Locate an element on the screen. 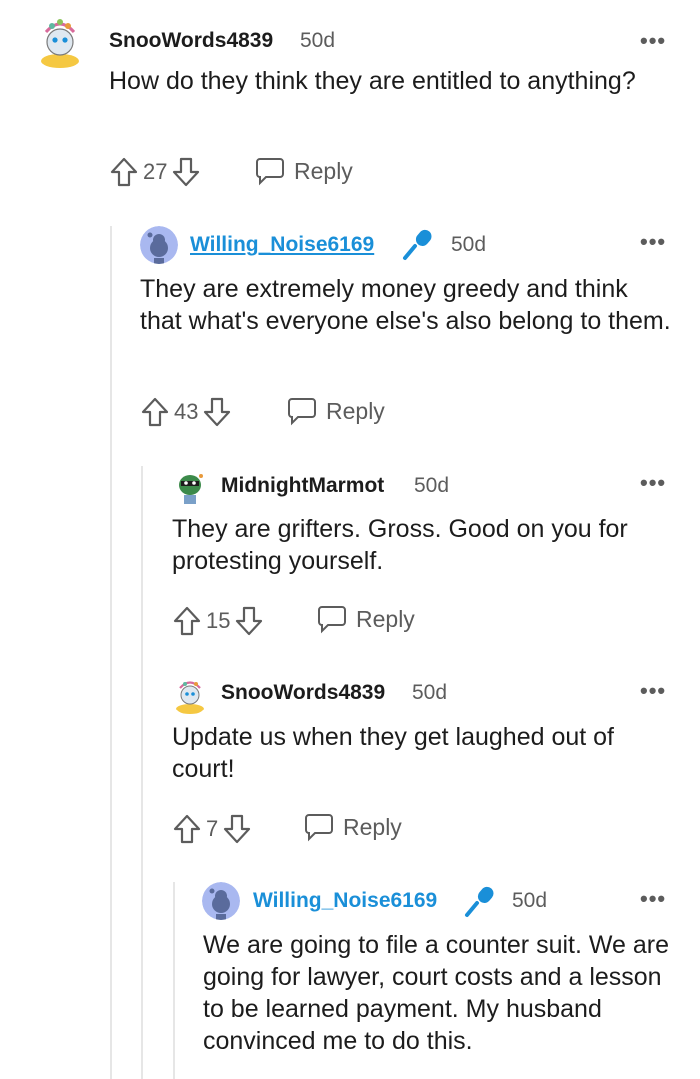 The height and width of the screenshot is (1079, 700). vote-controls: 27 is located at coordinates (155, 172).